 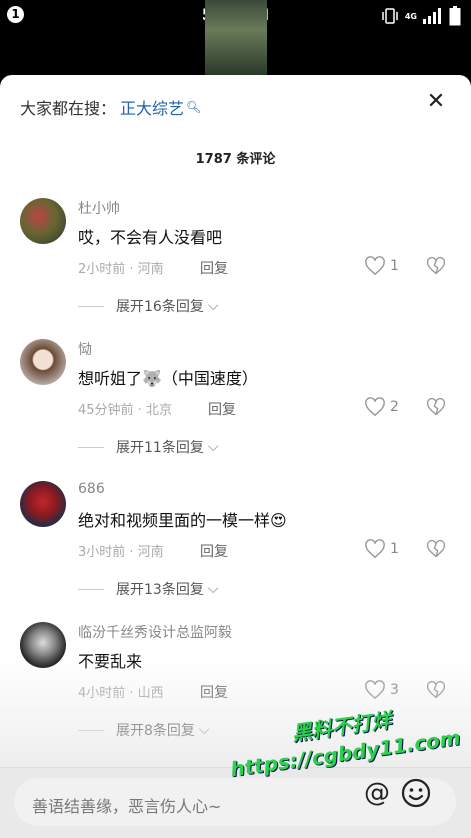 I want to click on expand-replies-label: 展开11条回复, so click(x=160, y=448).